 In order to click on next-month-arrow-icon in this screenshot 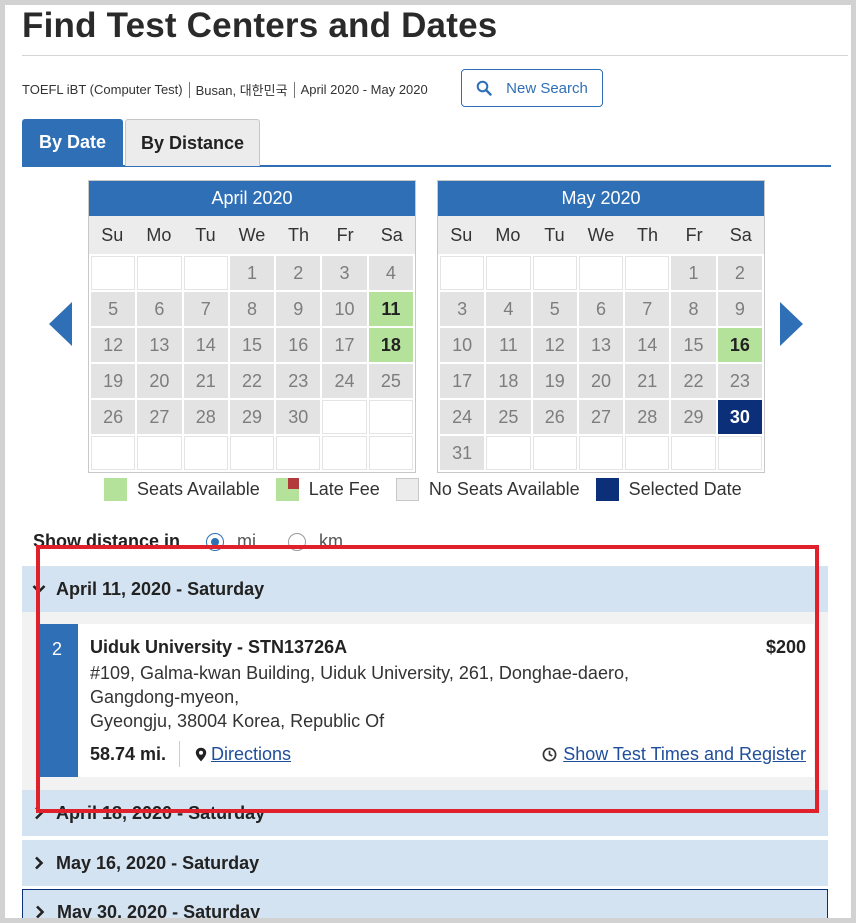, I will do `click(791, 324)`.